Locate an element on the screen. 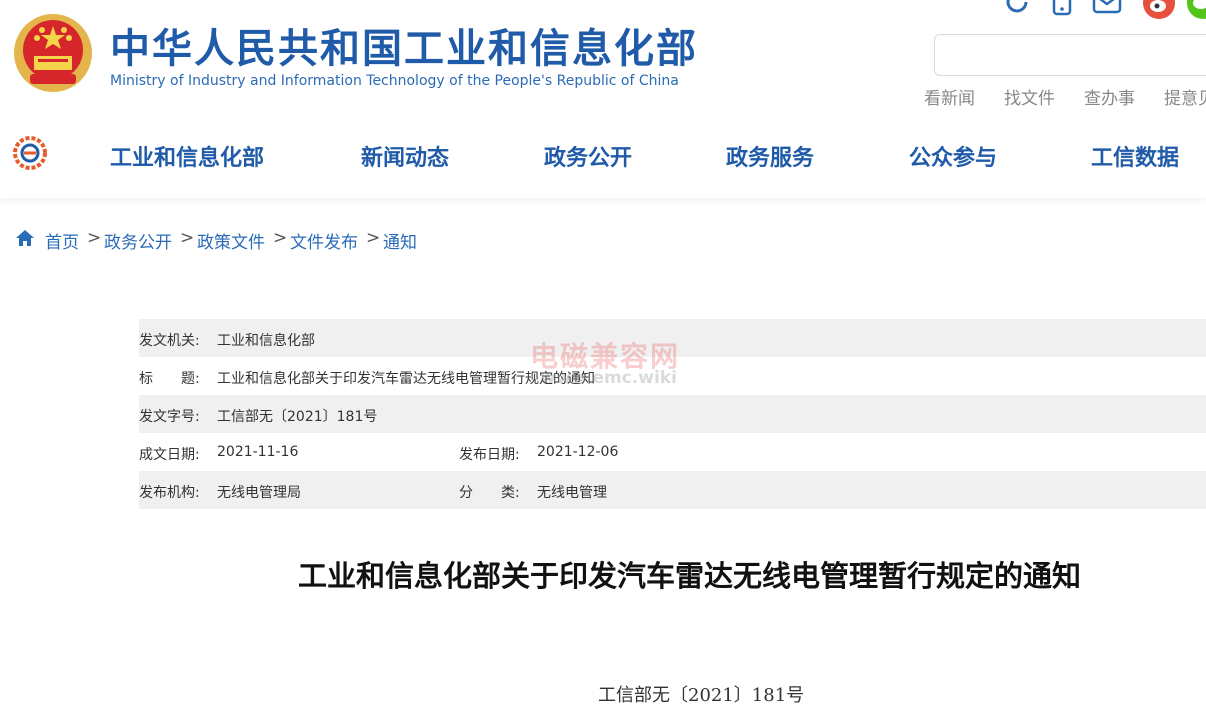 The image size is (1206, 724). issuer-label: 发文机关: is located at coordinates (169, 341).